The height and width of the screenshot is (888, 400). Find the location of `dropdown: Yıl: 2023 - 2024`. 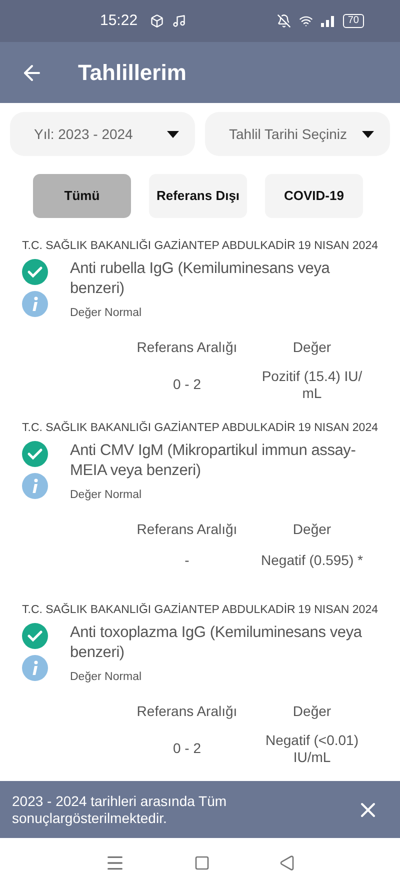

dropdown: Yıl: 2023 - 2024 is located at coordinates (102, 134).